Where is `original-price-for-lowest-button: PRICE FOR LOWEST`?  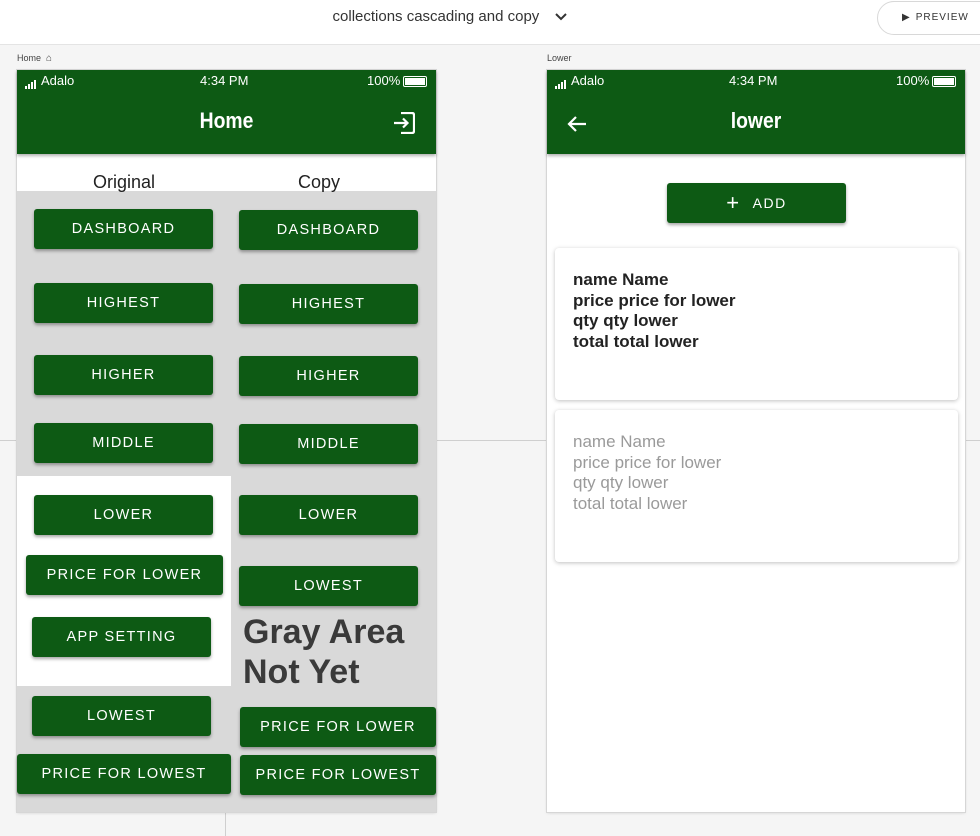 original-price-for-lowest-button: PRICE FOR LOWEST is located at coordinates (124, 774).